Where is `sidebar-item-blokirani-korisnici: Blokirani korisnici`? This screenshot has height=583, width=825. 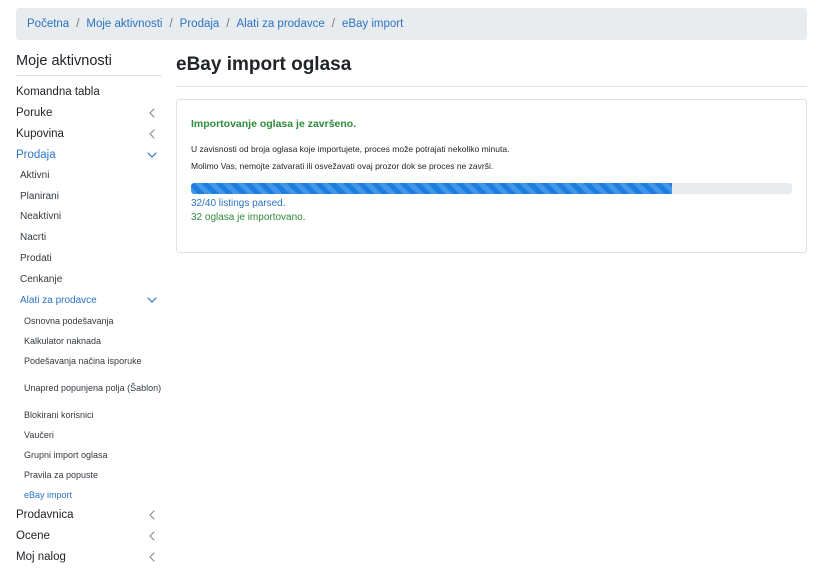 sidebar-item-blokirani-korisnici: Blokirani korisnici is located at coordinates (89, 415).